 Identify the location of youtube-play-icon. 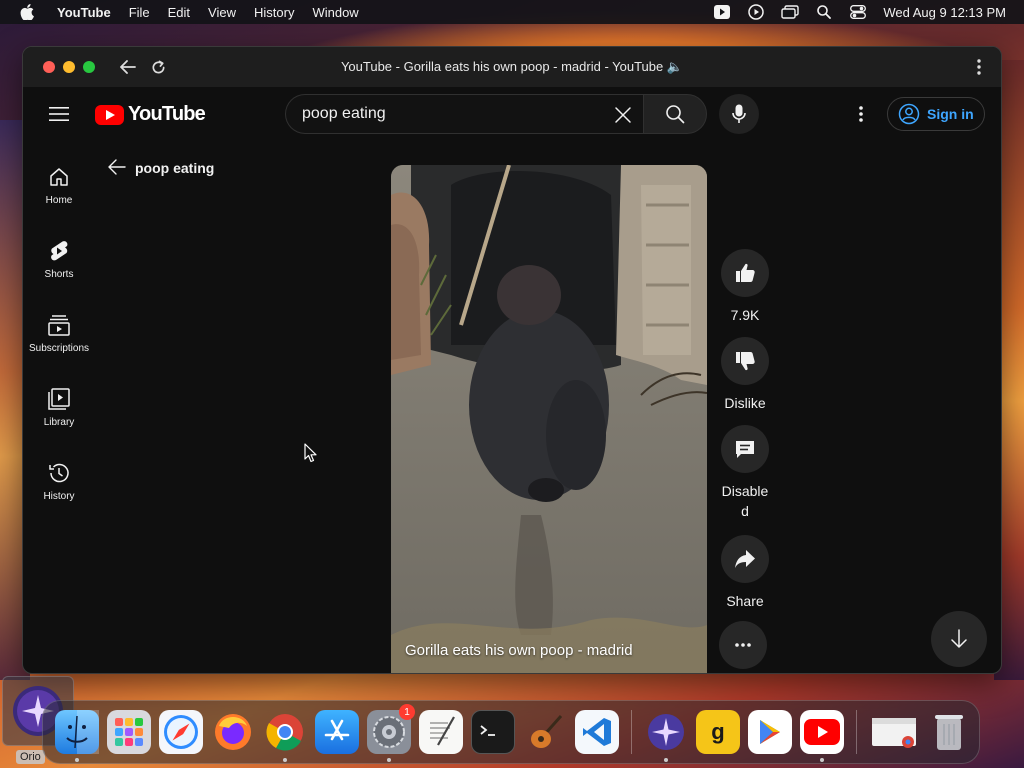
(109, 114).